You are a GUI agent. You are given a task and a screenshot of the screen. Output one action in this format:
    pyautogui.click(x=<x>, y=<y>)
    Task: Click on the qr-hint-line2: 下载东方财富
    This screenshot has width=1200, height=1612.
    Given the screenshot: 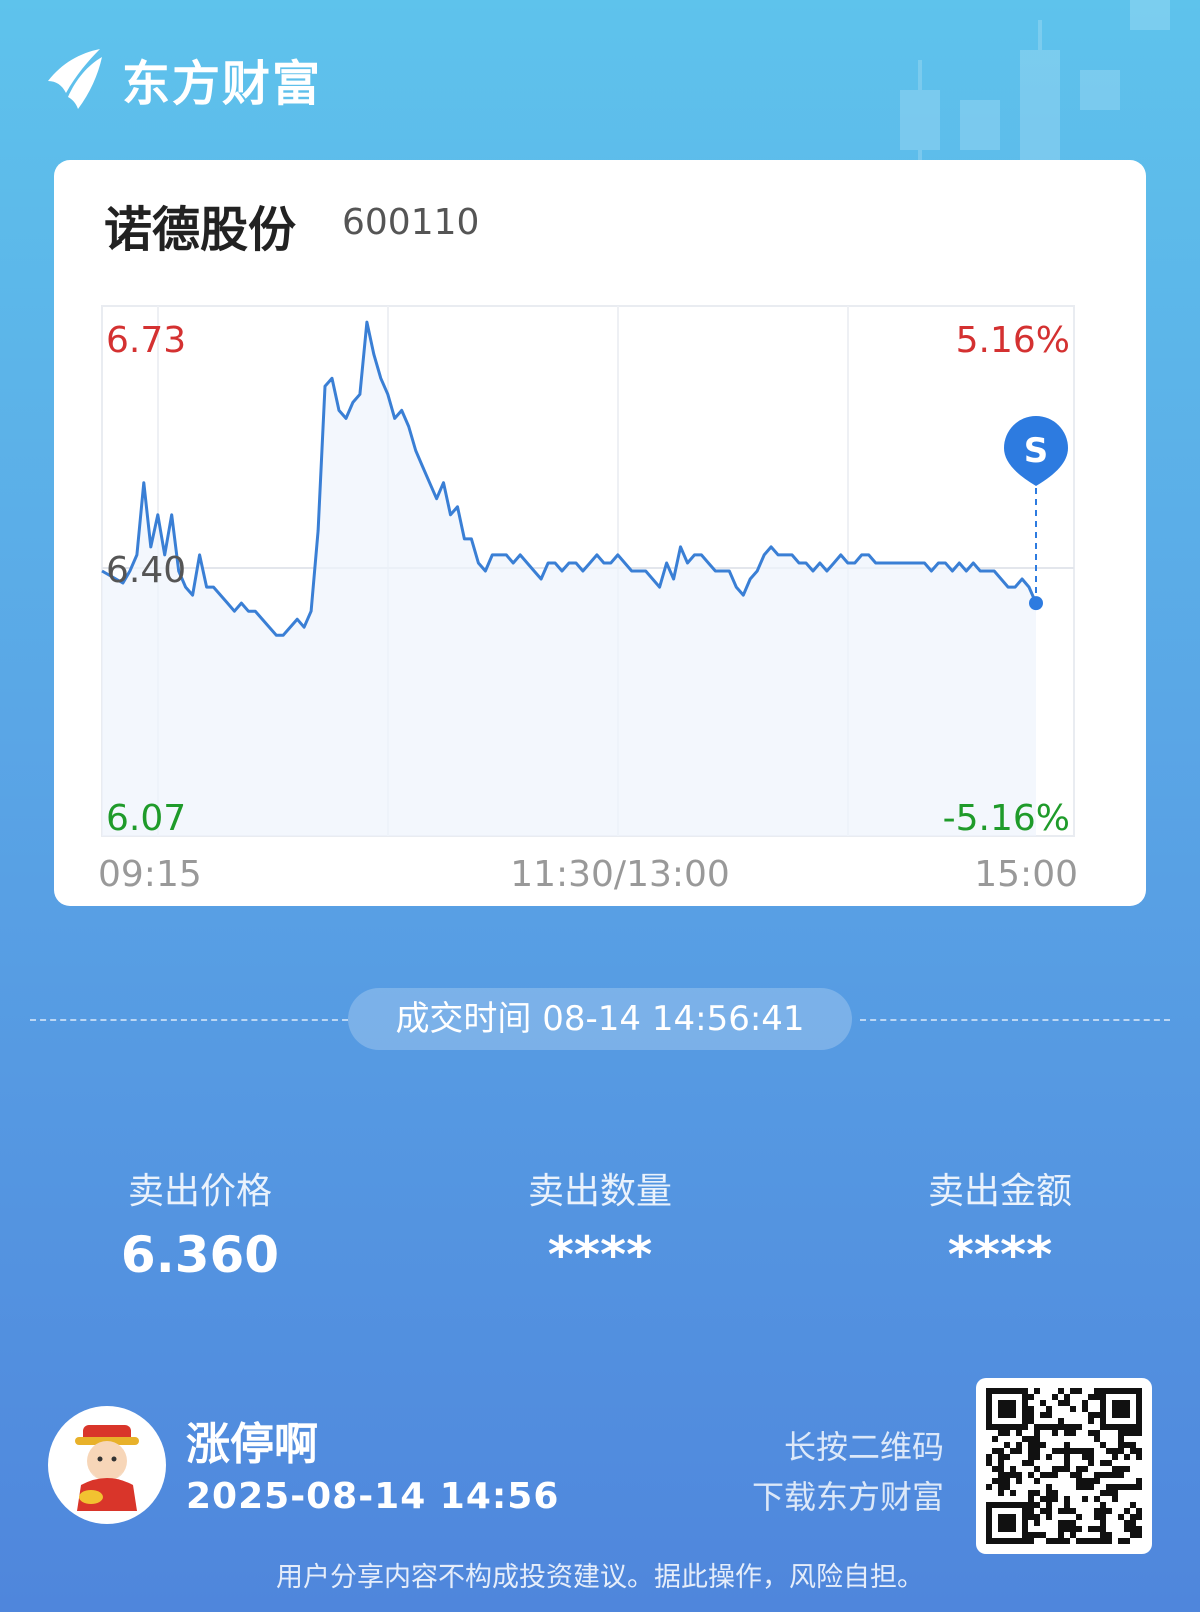 What is the action you would take?
    pyautogui.click(x=847, y=1497)
    